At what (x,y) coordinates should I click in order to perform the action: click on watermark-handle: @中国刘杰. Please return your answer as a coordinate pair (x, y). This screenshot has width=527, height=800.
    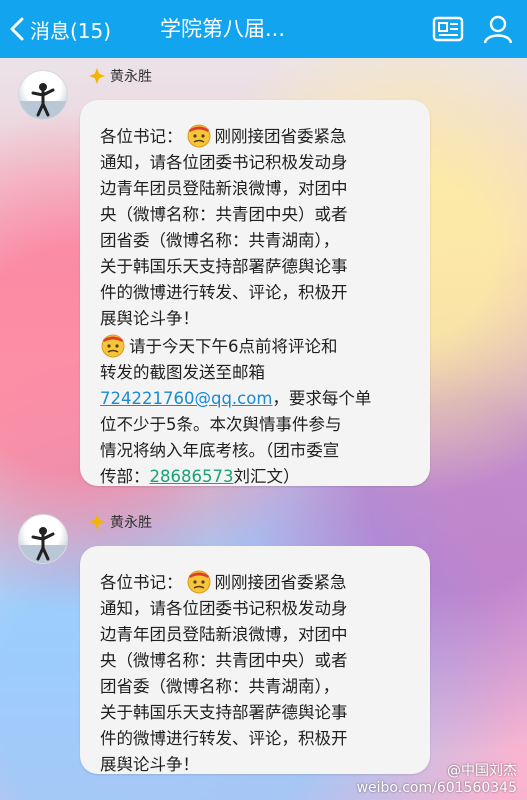
    Looking at the image, I should click on (482, 771).